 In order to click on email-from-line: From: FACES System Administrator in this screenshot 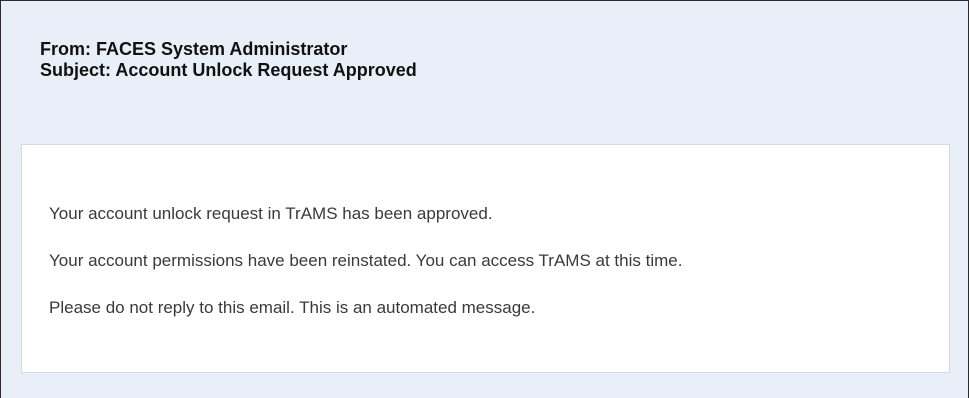, I will do `click(194, 49)`.